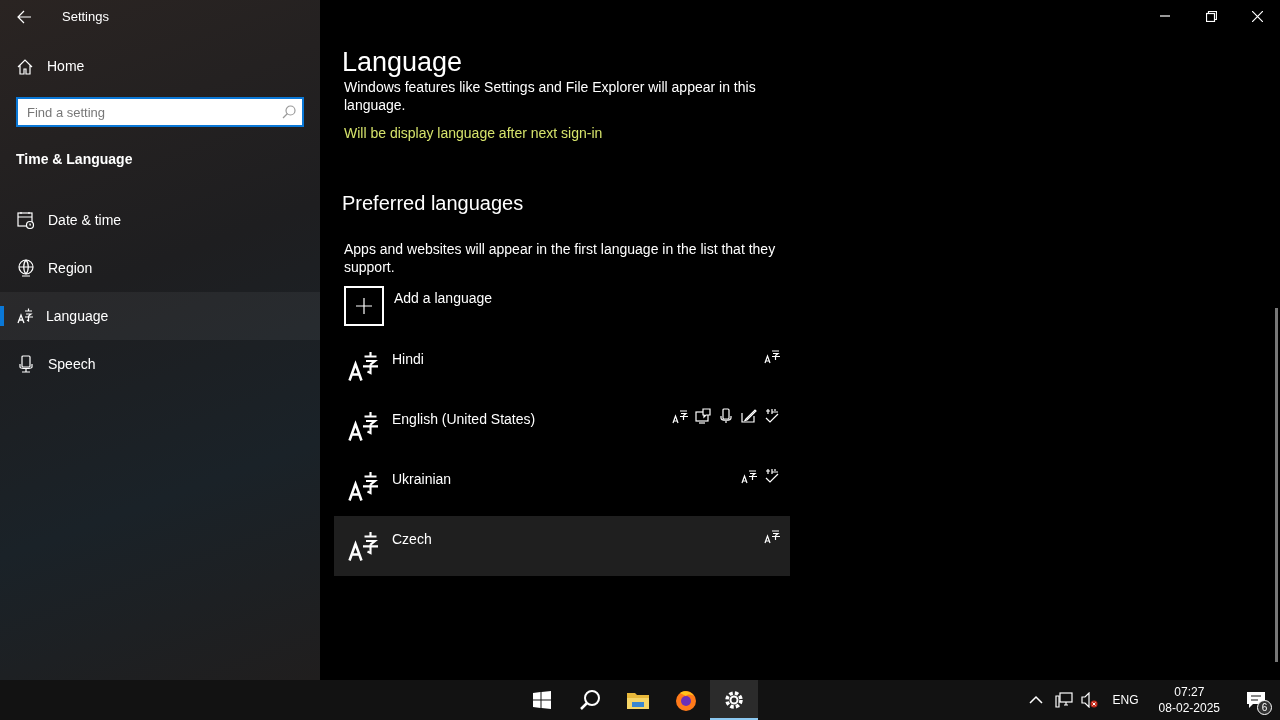 The height and width of the screenshot is (720, 1280). What do you see at coordinates (408, 359) in the screenshot?
I see `language-name: Hindi` at bounding box center [408, 359].